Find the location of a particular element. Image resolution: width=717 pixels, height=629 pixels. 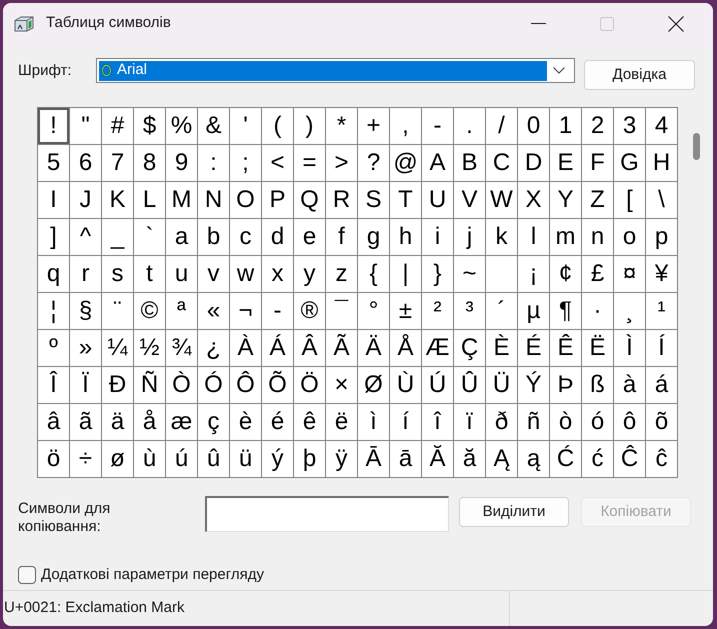

character-cell: y is located at coordinates (309, 274).